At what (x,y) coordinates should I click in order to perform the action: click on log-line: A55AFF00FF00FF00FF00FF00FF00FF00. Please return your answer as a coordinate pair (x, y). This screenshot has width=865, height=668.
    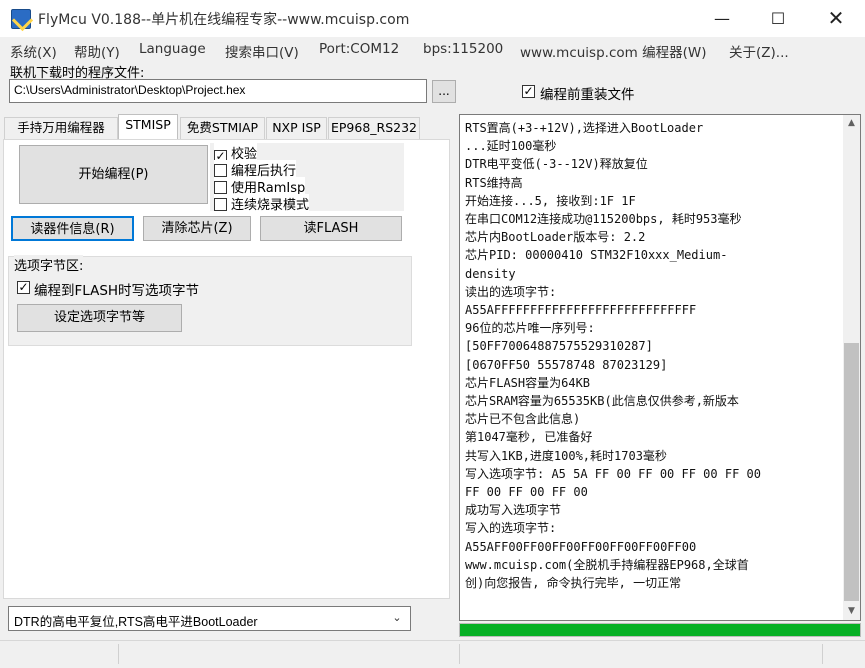
    Looking at the image, I should click on (581, 546).